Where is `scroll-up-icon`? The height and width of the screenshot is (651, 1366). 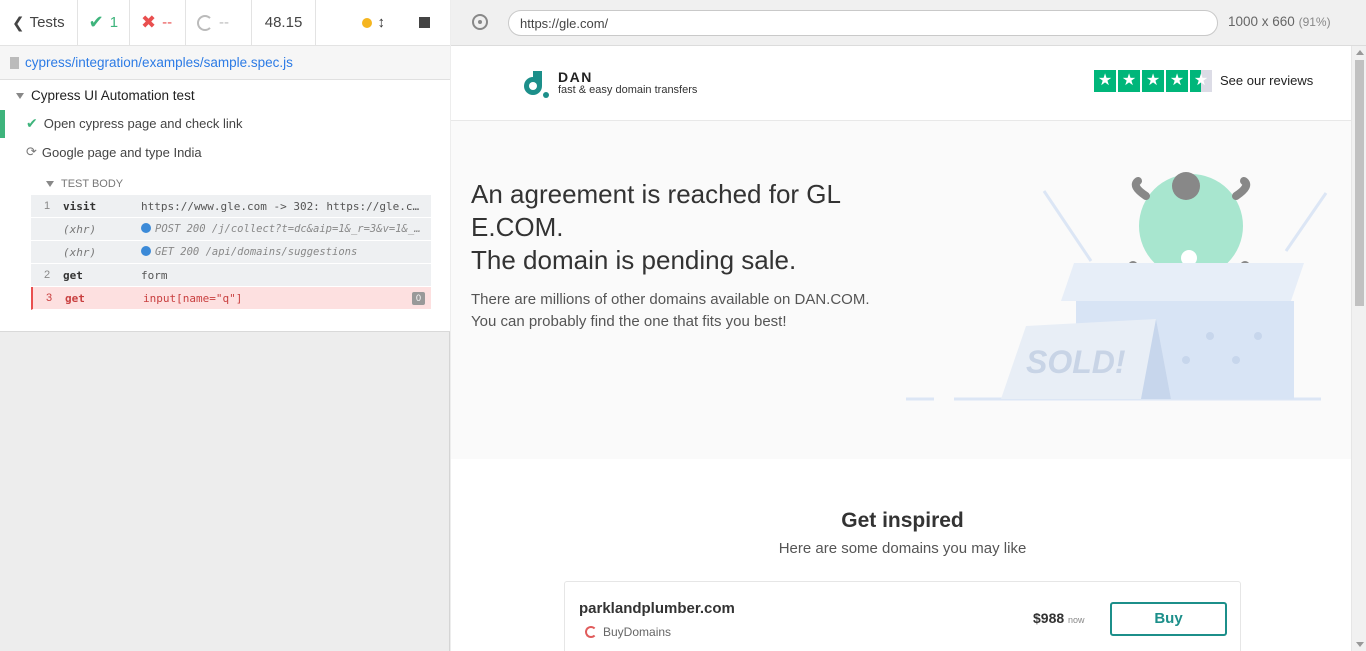
scroll-up-icon is located at coordinates (1360, 52).